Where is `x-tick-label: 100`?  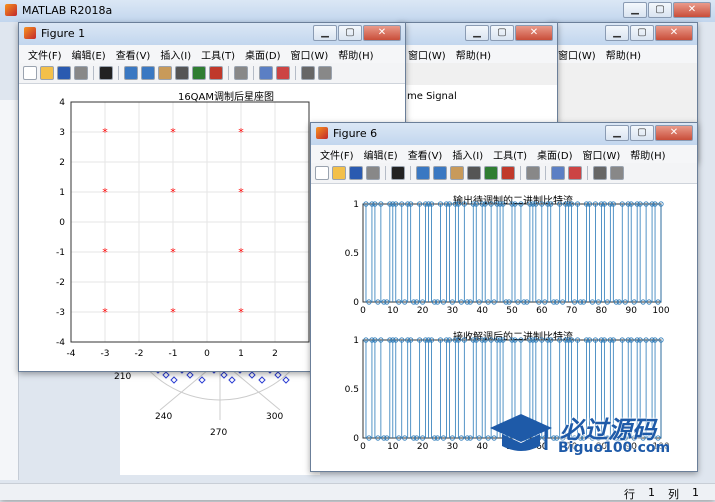
x-tick-label: 100 is located at coordinates (660, 311).